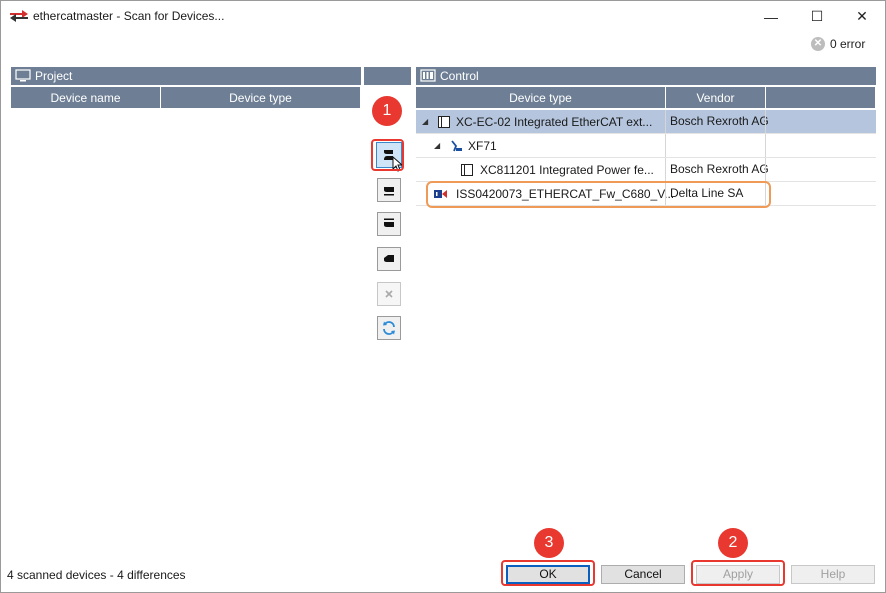 The width and height of the screenshot is (886, 593). What do you see at coordinates (387, 111) in the screenshot?
I see `callout-1: 1` at bounding box center [387, 111].